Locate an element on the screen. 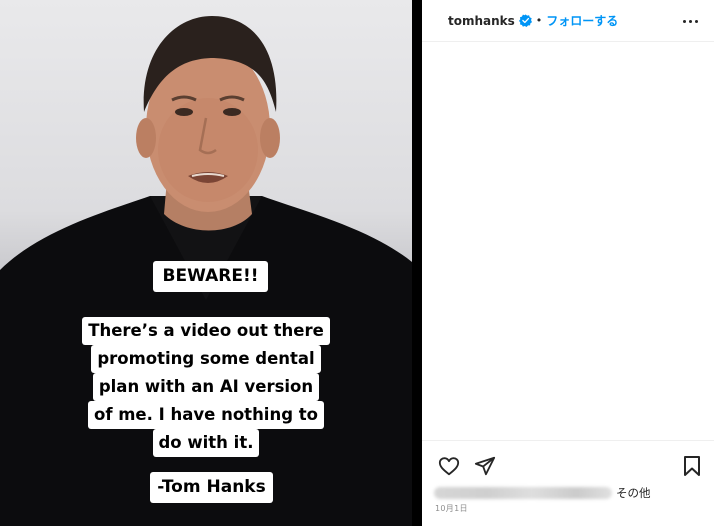 Image resolution: width=714 pixels, height=526 pixels. caption-line-text: promoting some dental is located at coordinates (206, 359).